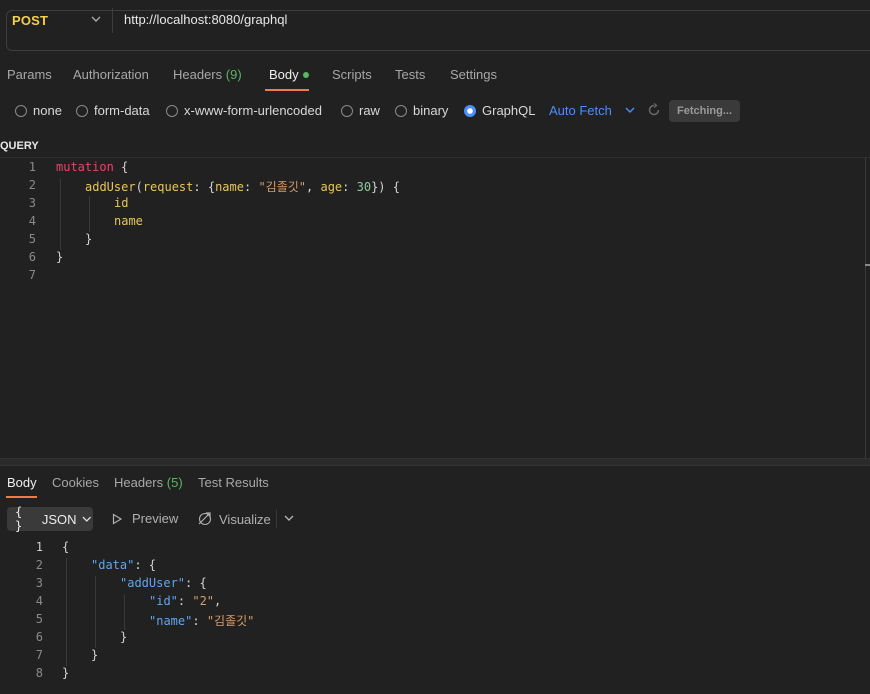 The image size is (870, 694). Describe the element at coordinates (867, 265) in the screenshot. I see `scroll-marker` at that location.